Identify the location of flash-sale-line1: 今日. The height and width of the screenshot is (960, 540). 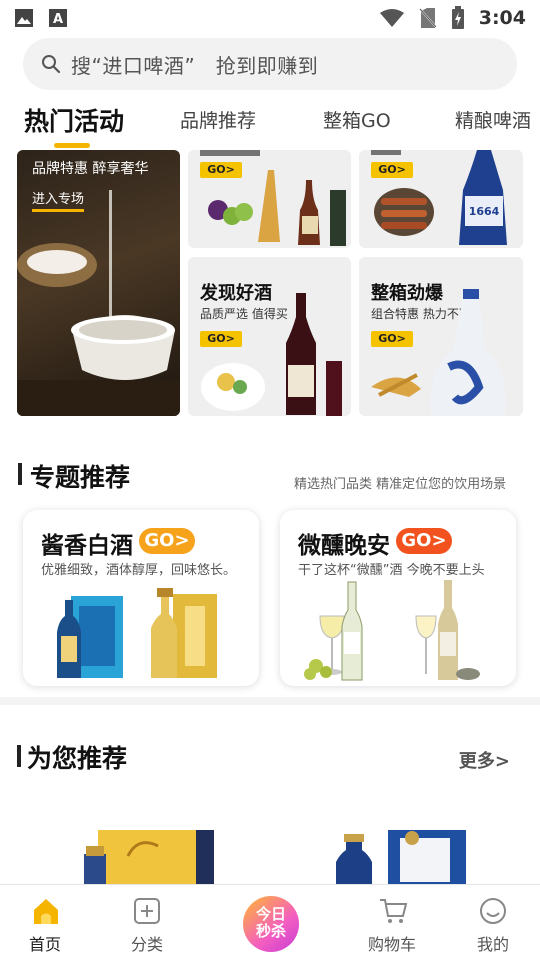
(270, 914).